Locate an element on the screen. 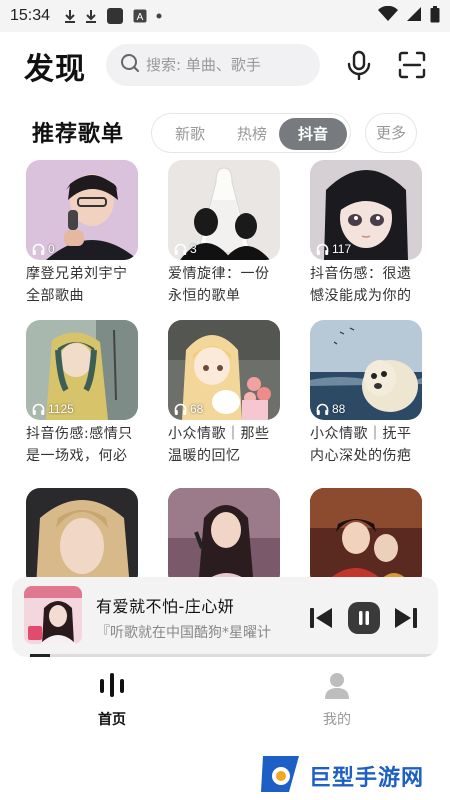 The width and height of the screenshot is (450, 800). search-icon is located at coordinates (130, 65).